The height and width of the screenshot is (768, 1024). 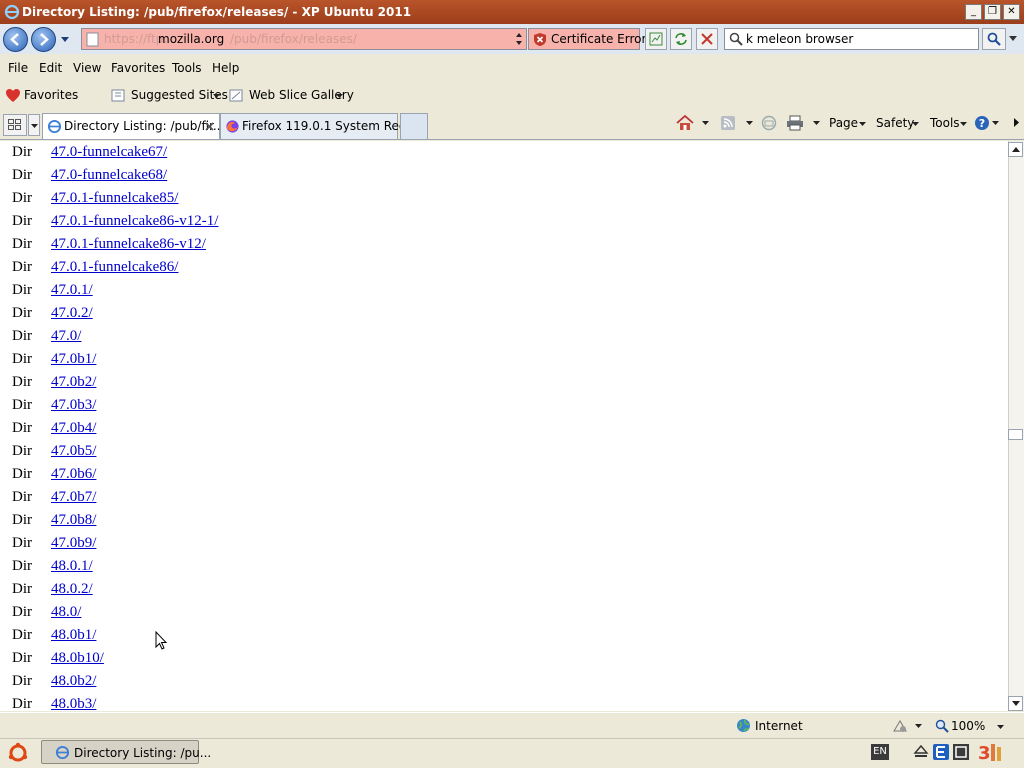 I want to click on page-menu-button: Page, so click(x=848, y=124).